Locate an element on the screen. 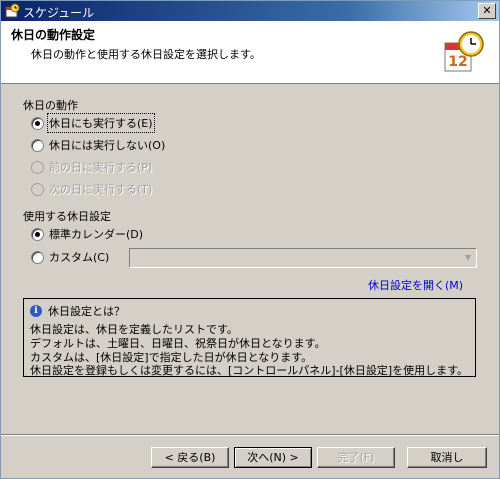 Image resolution: width=500 pixels, height=479 pixels. close-button: ✕ is located at coordinates (487, 11).